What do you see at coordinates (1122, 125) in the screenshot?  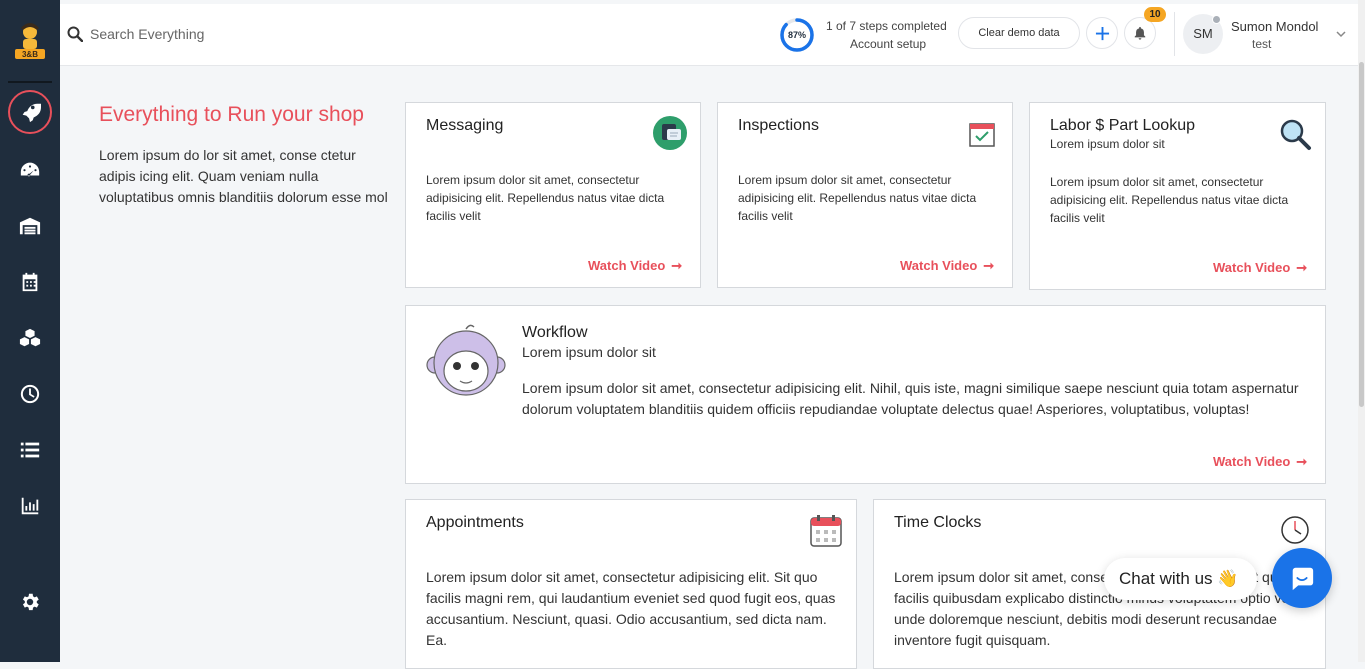 I see `card-title: Labor $ Part Lookup` at bounding box center [1122, 125].